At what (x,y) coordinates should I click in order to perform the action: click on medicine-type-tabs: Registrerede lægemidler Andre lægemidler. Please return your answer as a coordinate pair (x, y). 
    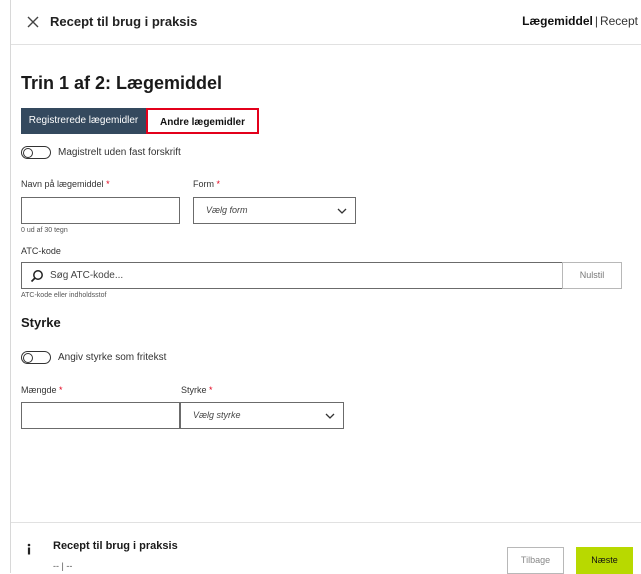
    Looking at the image, I should click on (140, 121).